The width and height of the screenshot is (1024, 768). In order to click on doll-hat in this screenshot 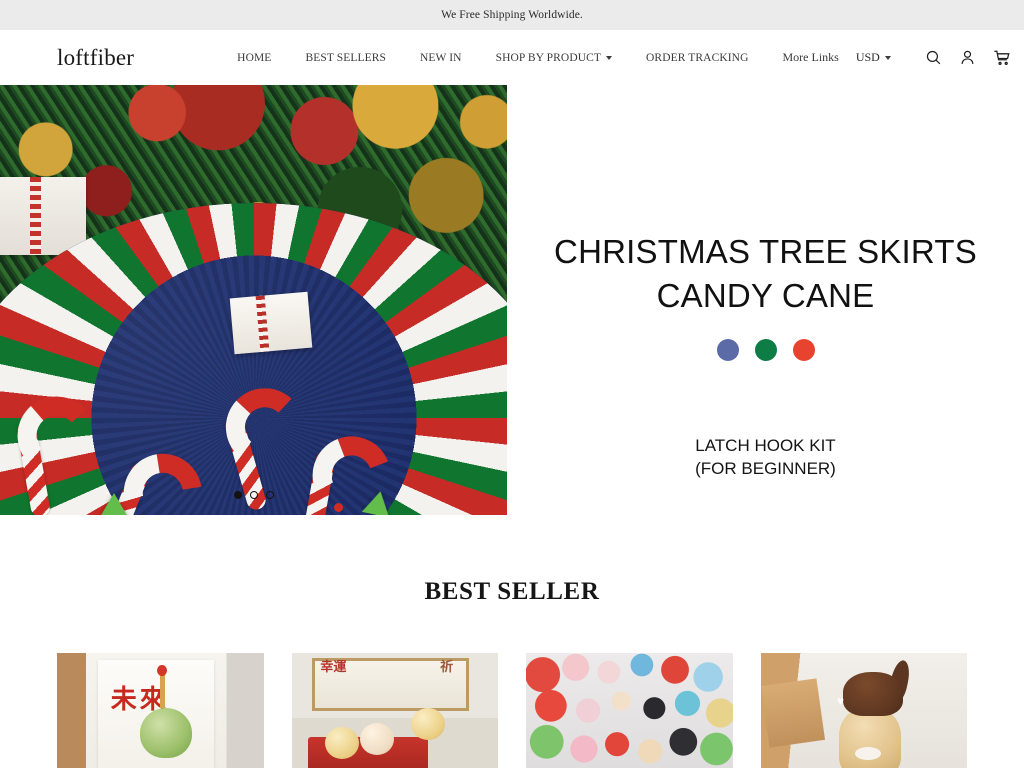, I will do `click(873, 694)`.